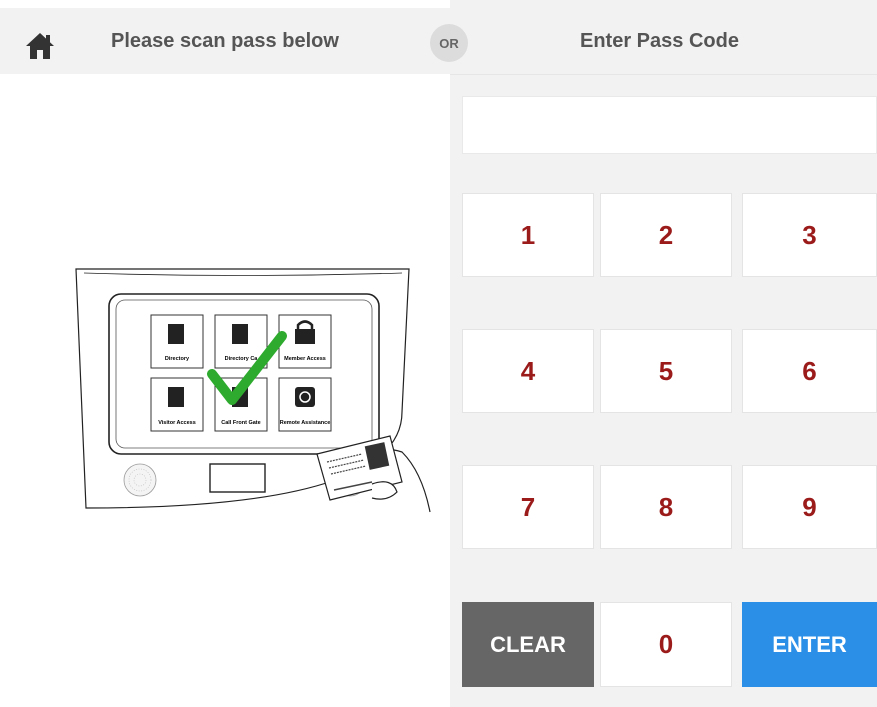 The image size is (877, 707). Describe the element at coordinates (528, 507) in the screenshot. I see `key-7: 7` at that location.